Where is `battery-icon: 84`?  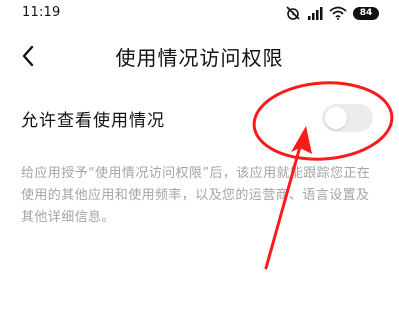
battery-icon: 84 is located at coordinates (366, 13).